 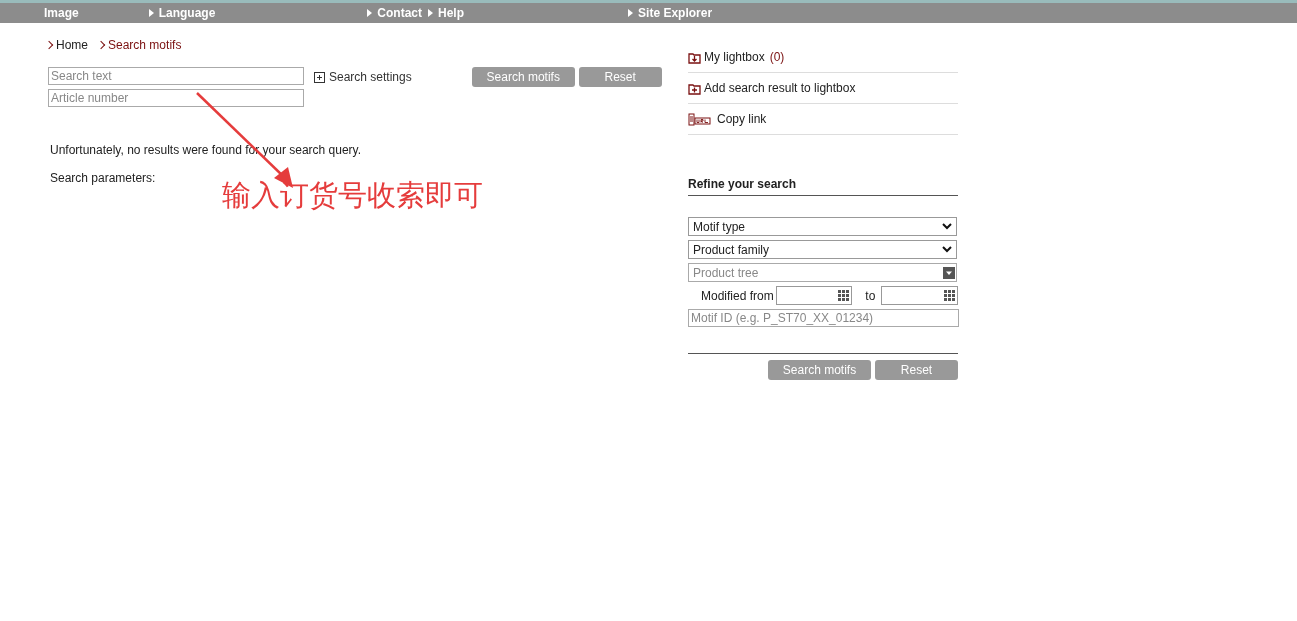 What do you see at coordinates (352, 195) in the screenshot?
I see `annotation-text: 输入订货号收索即可` at bounding box center [352, 195].